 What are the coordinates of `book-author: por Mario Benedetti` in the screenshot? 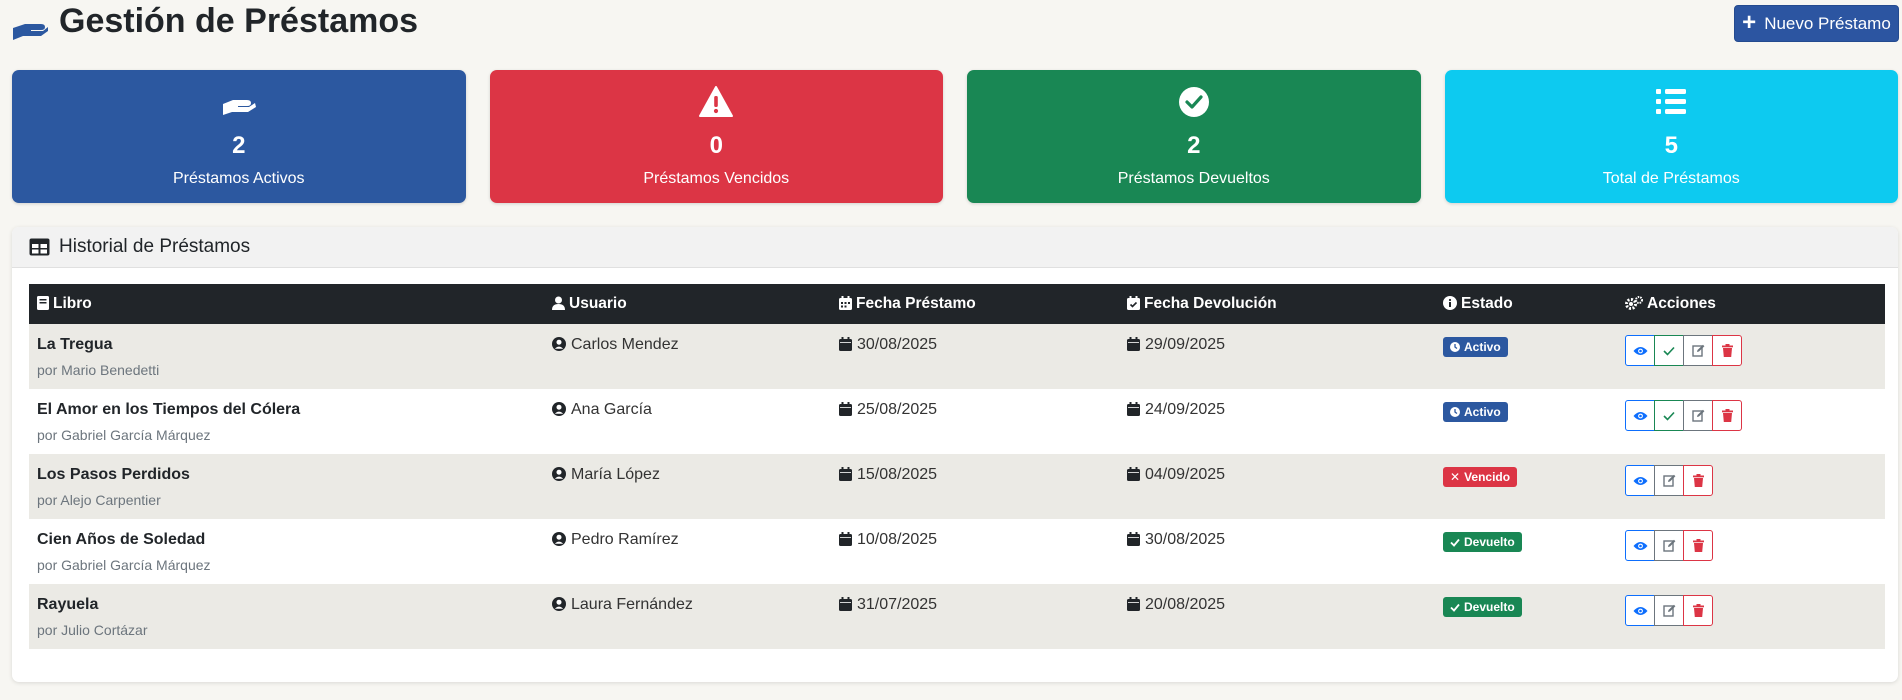 It's located at (98, 370).